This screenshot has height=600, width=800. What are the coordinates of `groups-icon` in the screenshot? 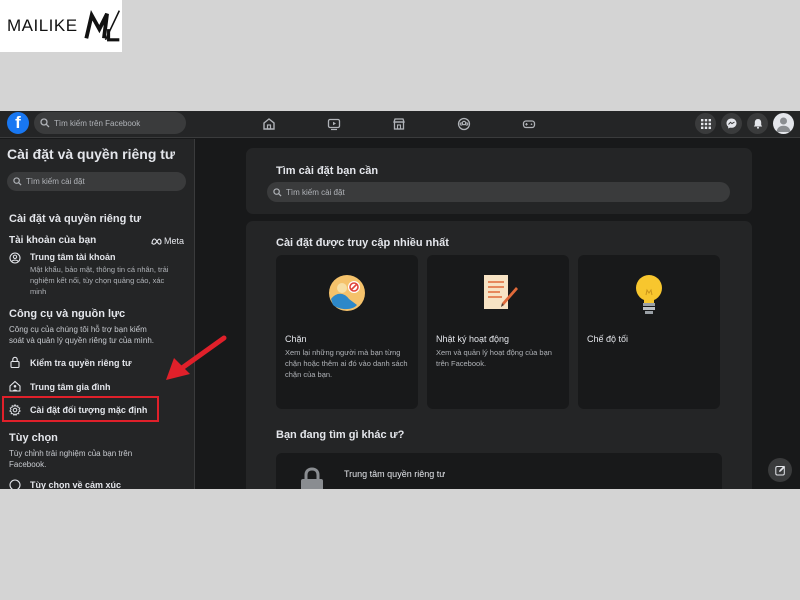 It's located at (464, 124).